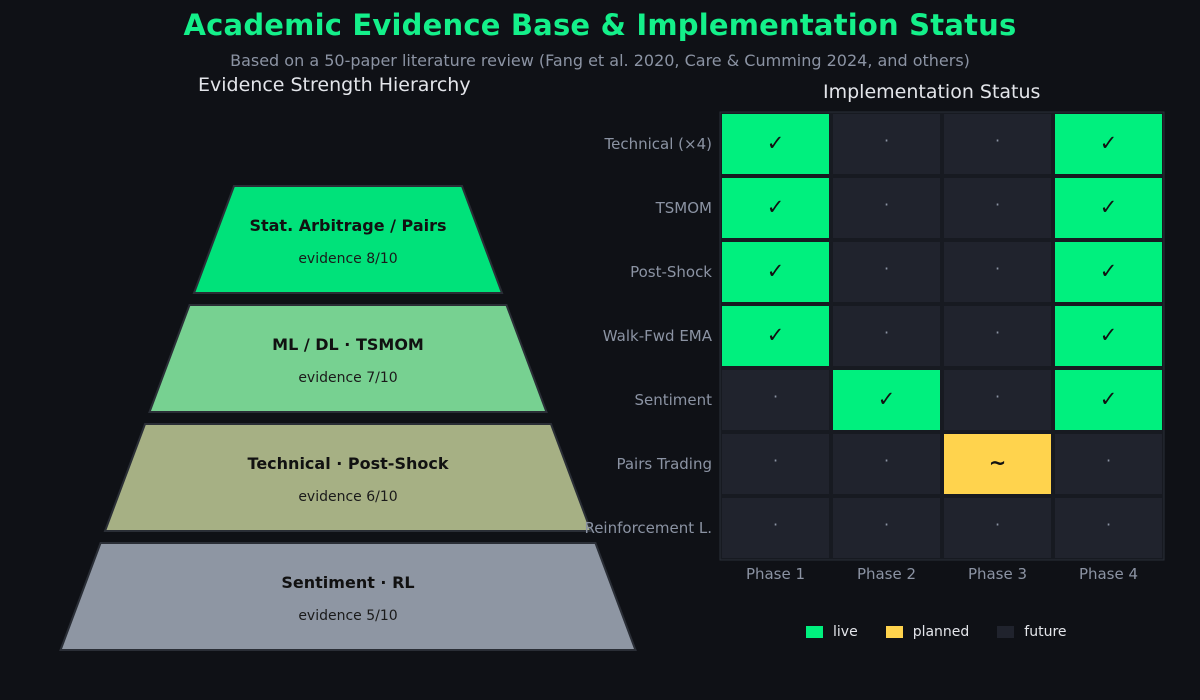  I want to click on column-label-phase-2: Phase 2, so click(886, 574).